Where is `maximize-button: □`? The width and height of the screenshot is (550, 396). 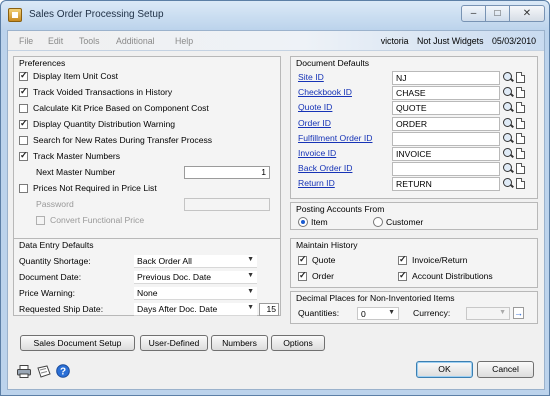
maximize-button: □ is located at coordinates (497, 13).